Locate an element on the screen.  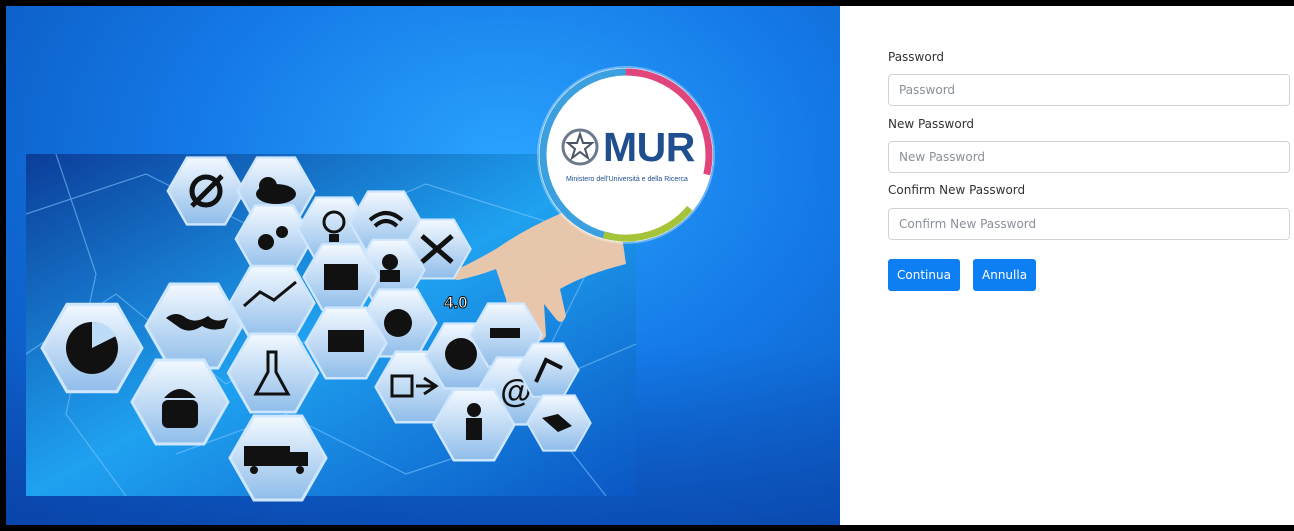
logo-name: MUR is located at coordinates (649, 147).